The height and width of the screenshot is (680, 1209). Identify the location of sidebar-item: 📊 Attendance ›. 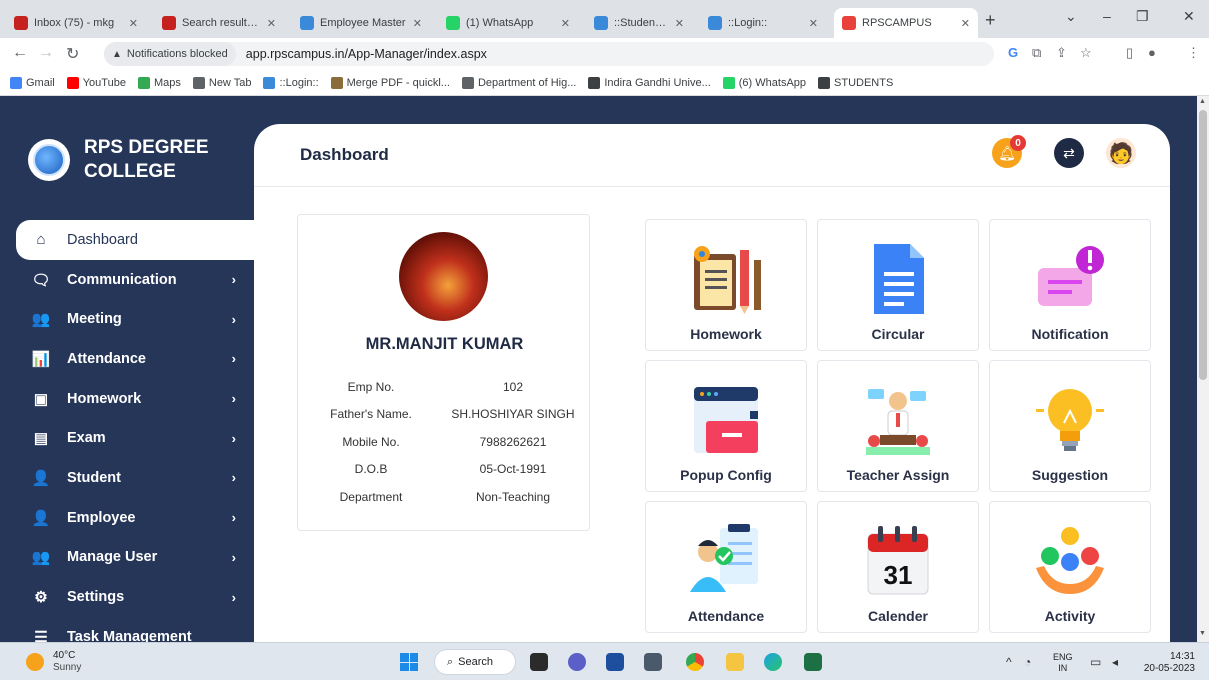
(135, 359).